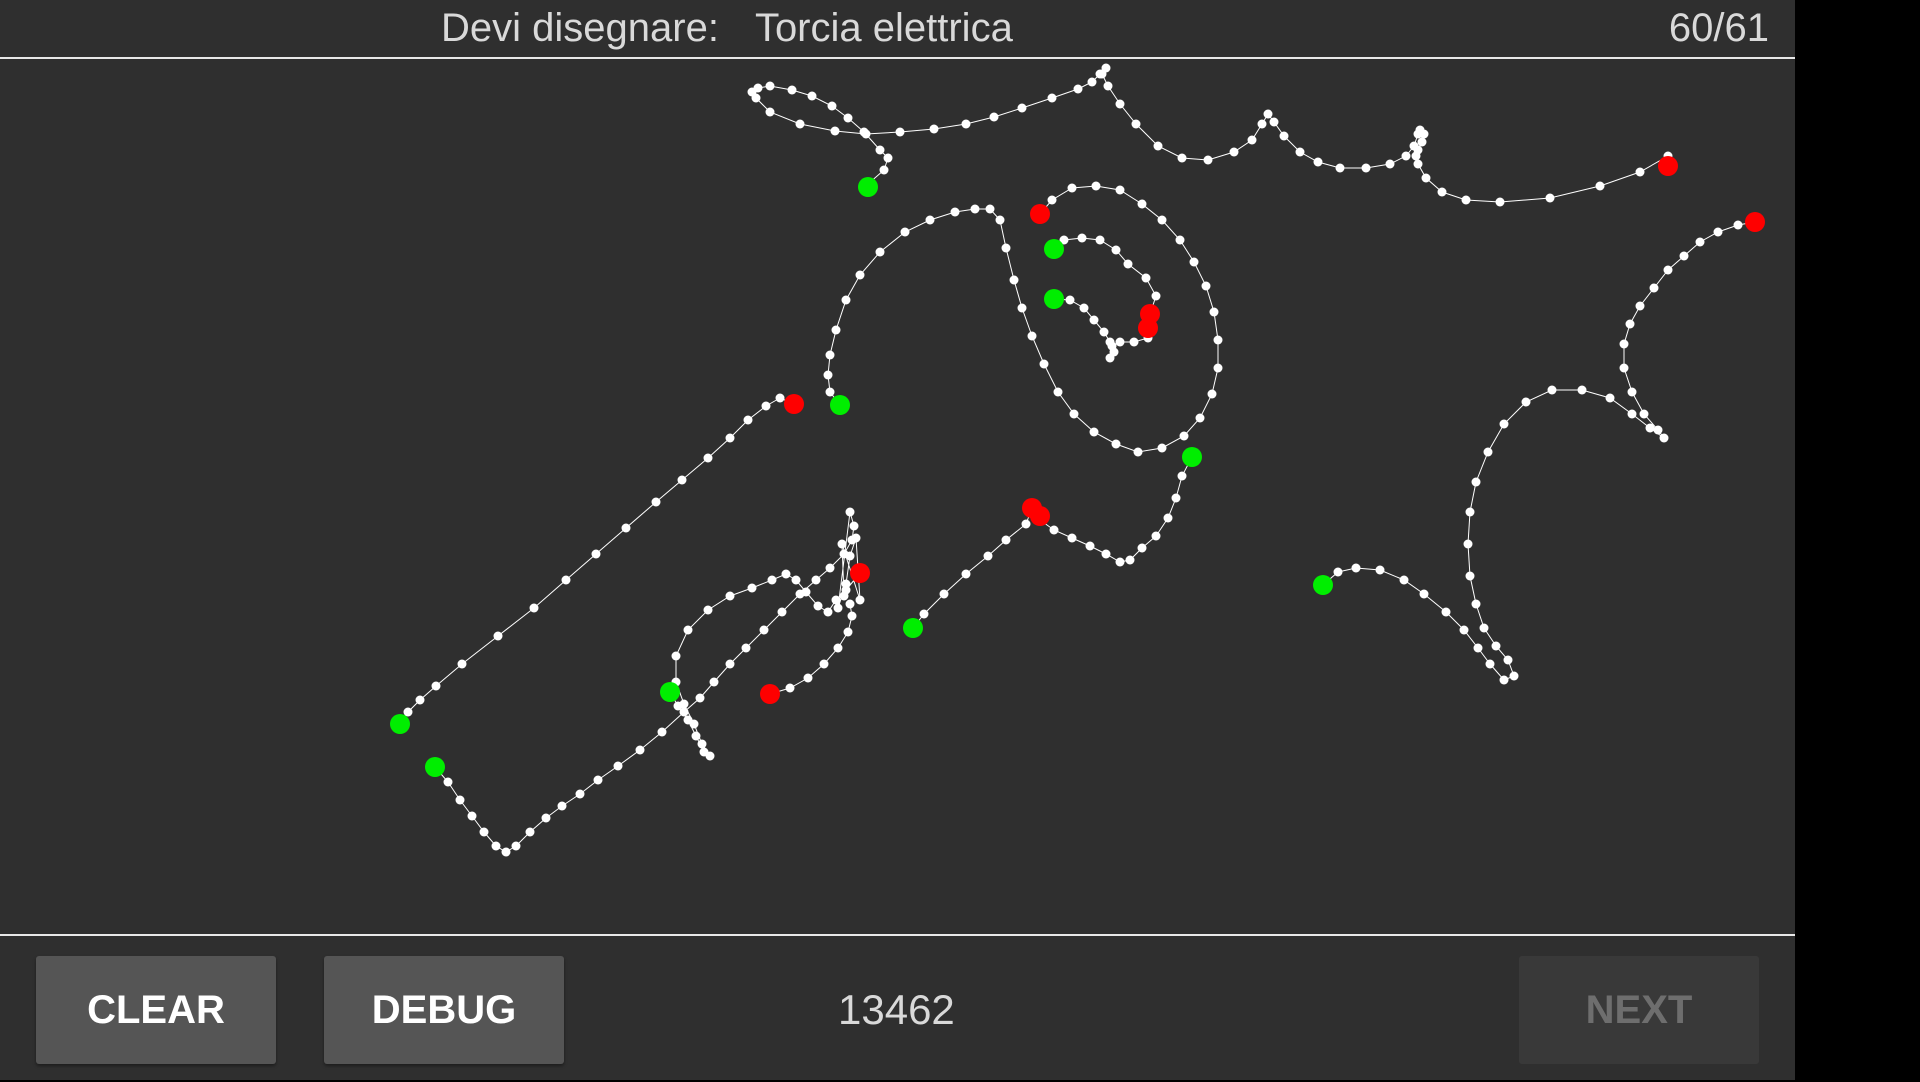  What do you see at coordinates (1639, 1010) in the screenshot?
I see `next-button: NEXT` at bounding box center [1639, 1010].